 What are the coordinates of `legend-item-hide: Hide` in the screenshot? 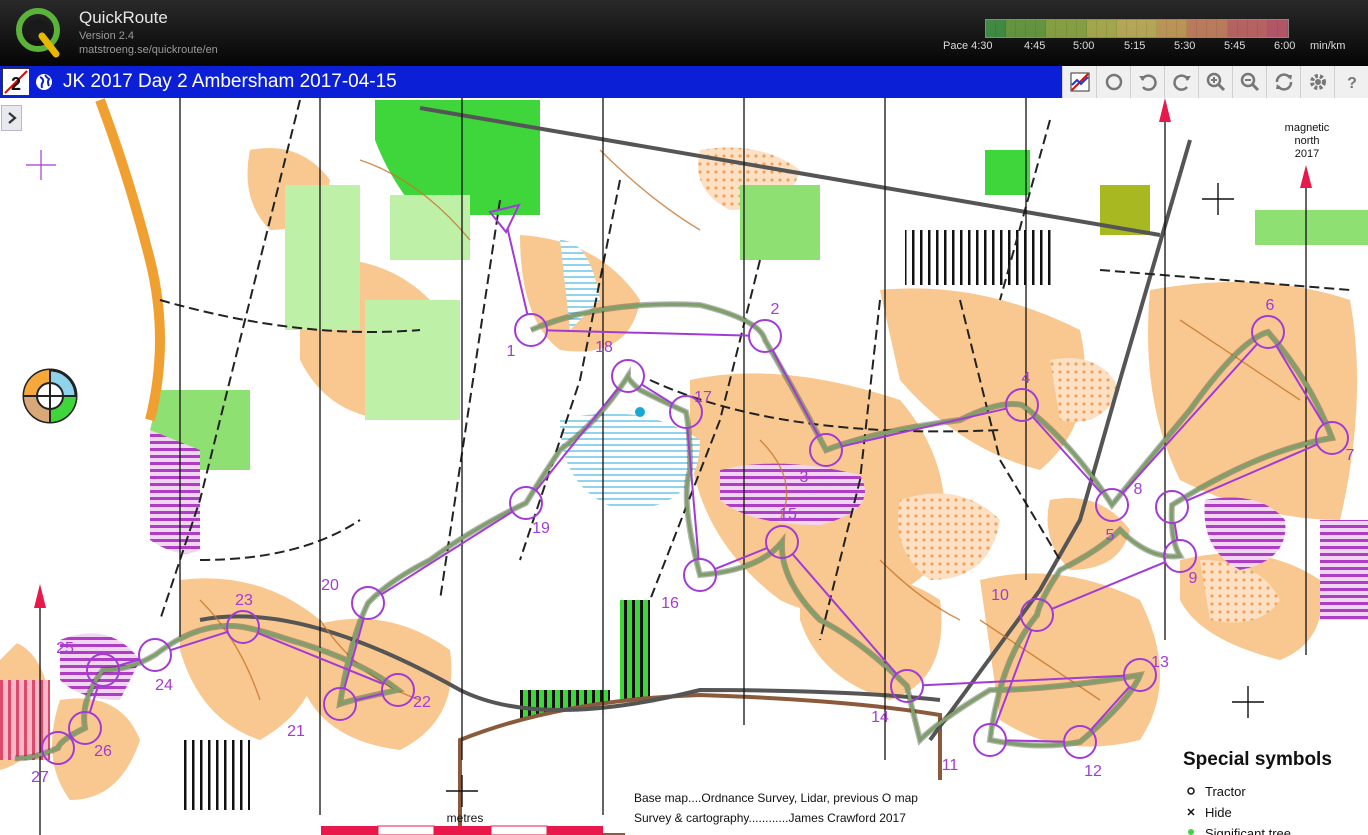 It's located at (1218, 812).